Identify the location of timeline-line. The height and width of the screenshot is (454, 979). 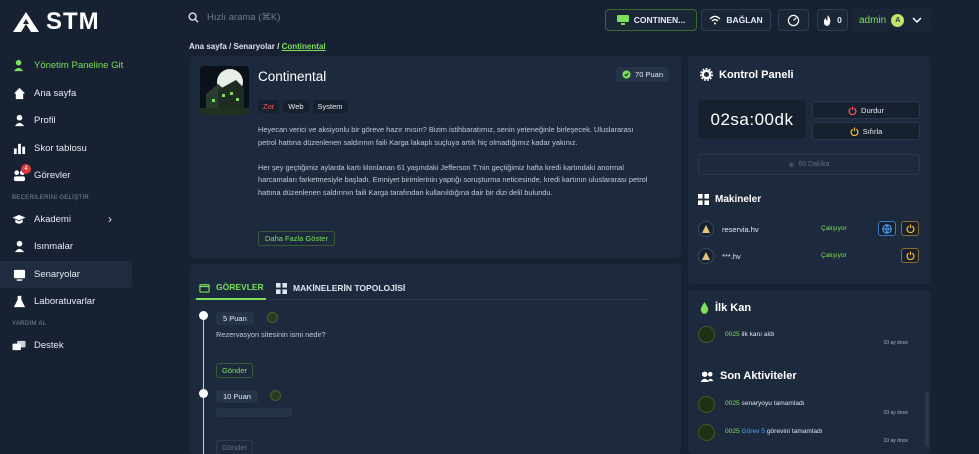
(203, 386).